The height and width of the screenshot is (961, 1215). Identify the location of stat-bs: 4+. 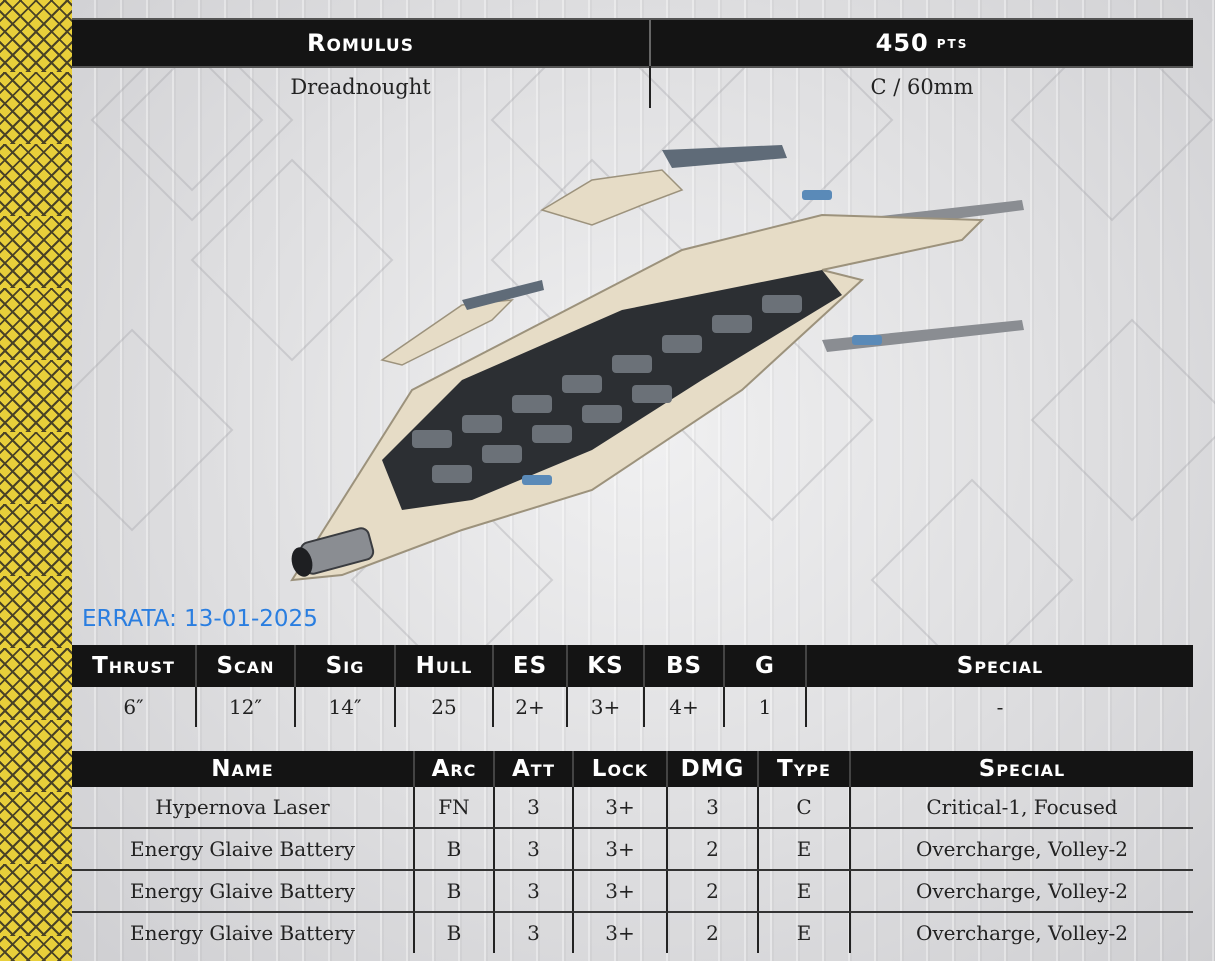
(684, 707).